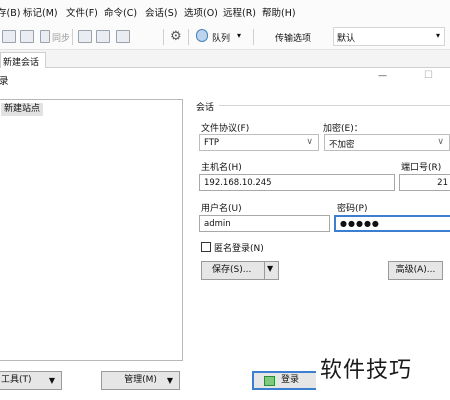 This screenshot has height=400, width=450. What do you see at coordinates (437, 35) in the screenshot?
I see `chevron-down-icon: ▾` at bounding box center [437, 35].